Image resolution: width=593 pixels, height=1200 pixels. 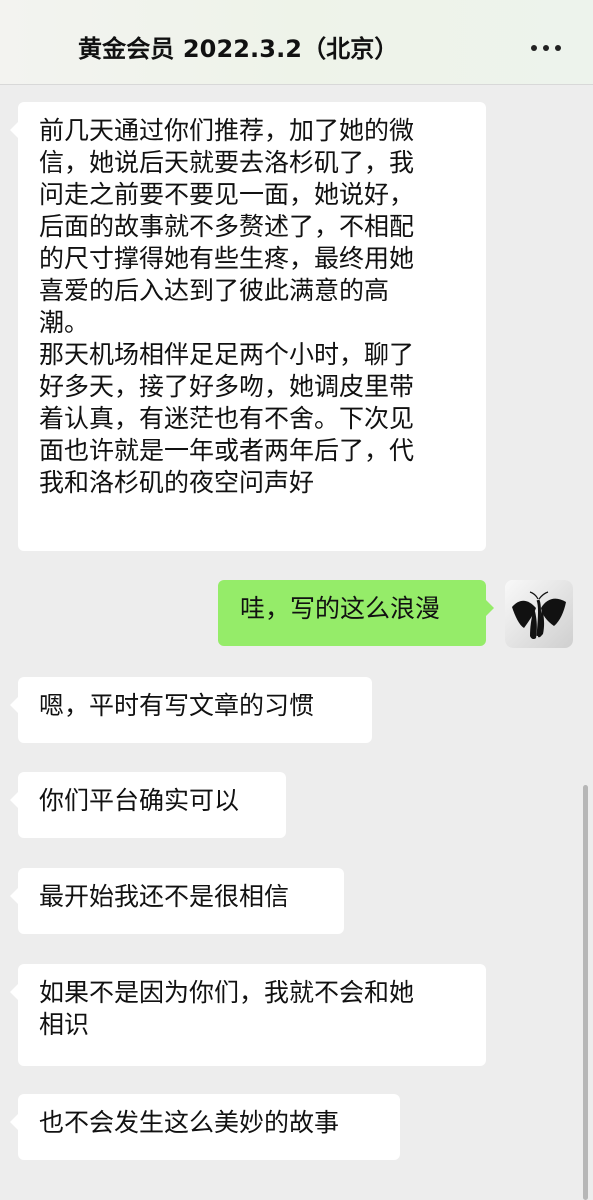 I want to click on butterfly-icon, so click(x=539, y=614).